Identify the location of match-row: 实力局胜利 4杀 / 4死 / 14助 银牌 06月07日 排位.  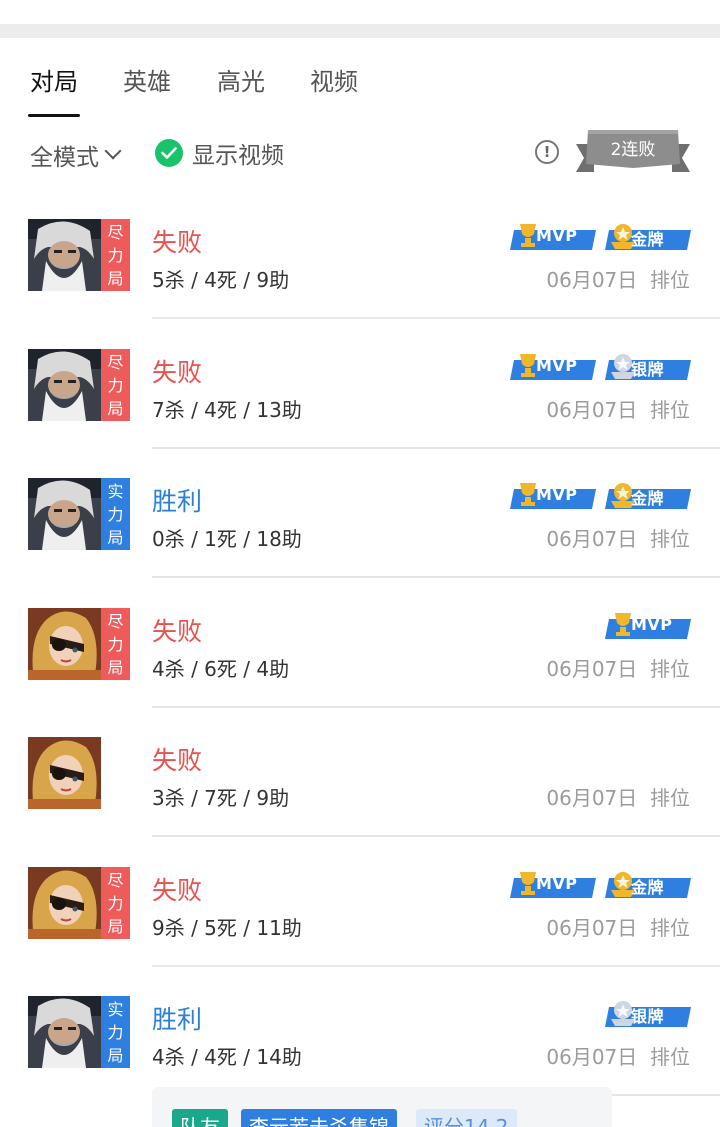
(360, 1031).